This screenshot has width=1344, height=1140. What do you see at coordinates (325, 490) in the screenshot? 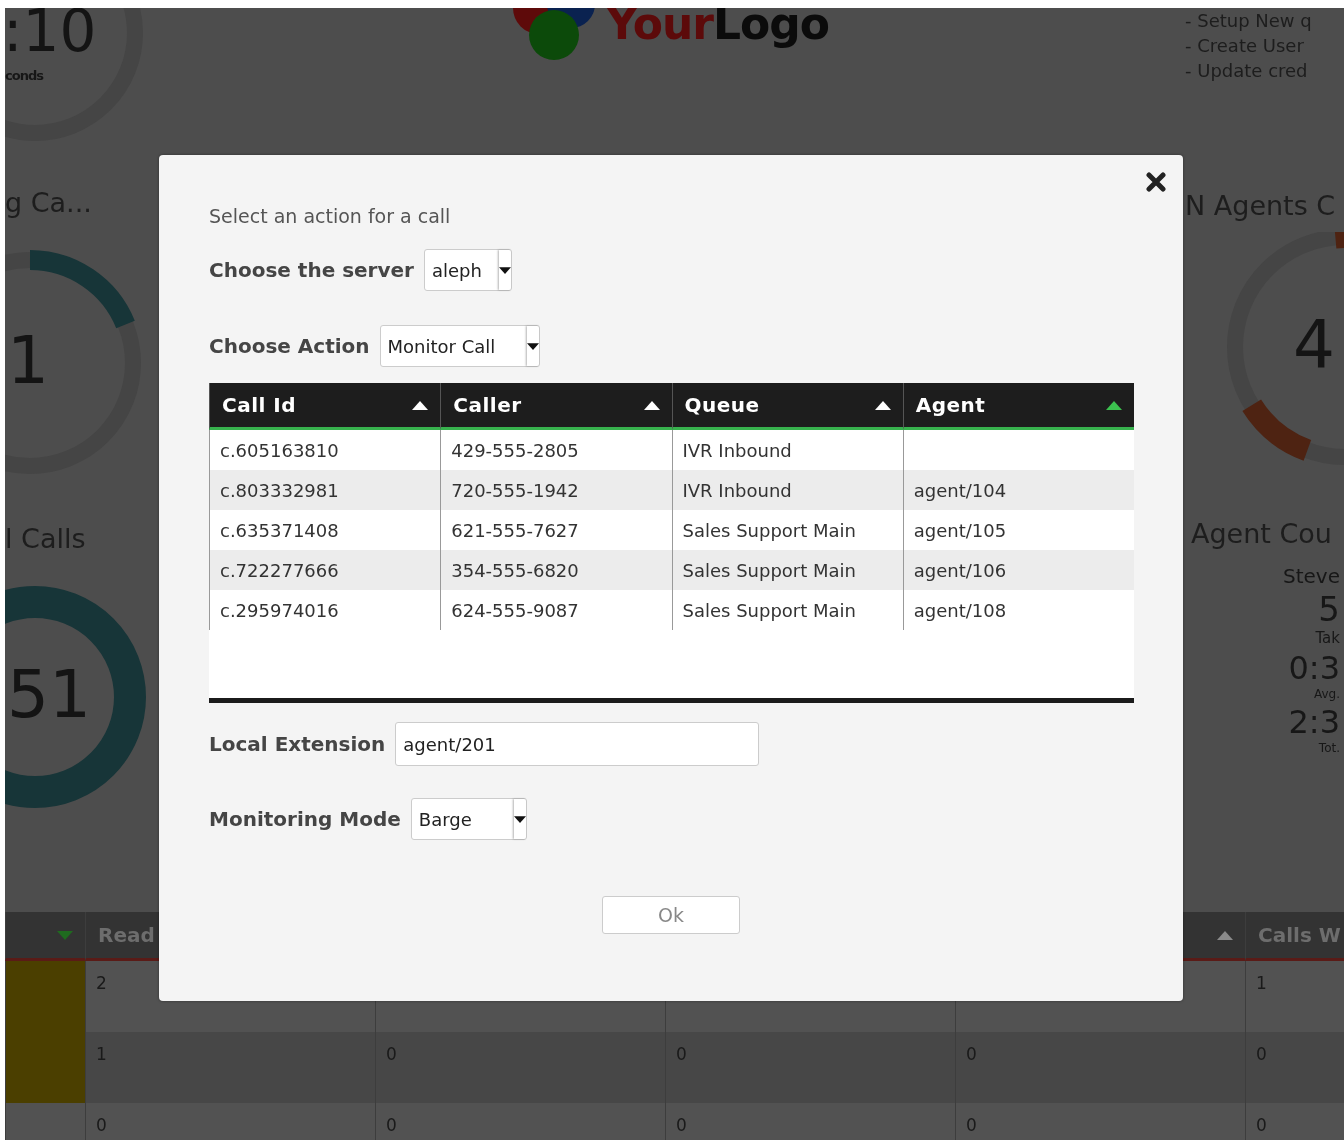
I see `table-cell: c.803332981` at bounding box center [325, 490].